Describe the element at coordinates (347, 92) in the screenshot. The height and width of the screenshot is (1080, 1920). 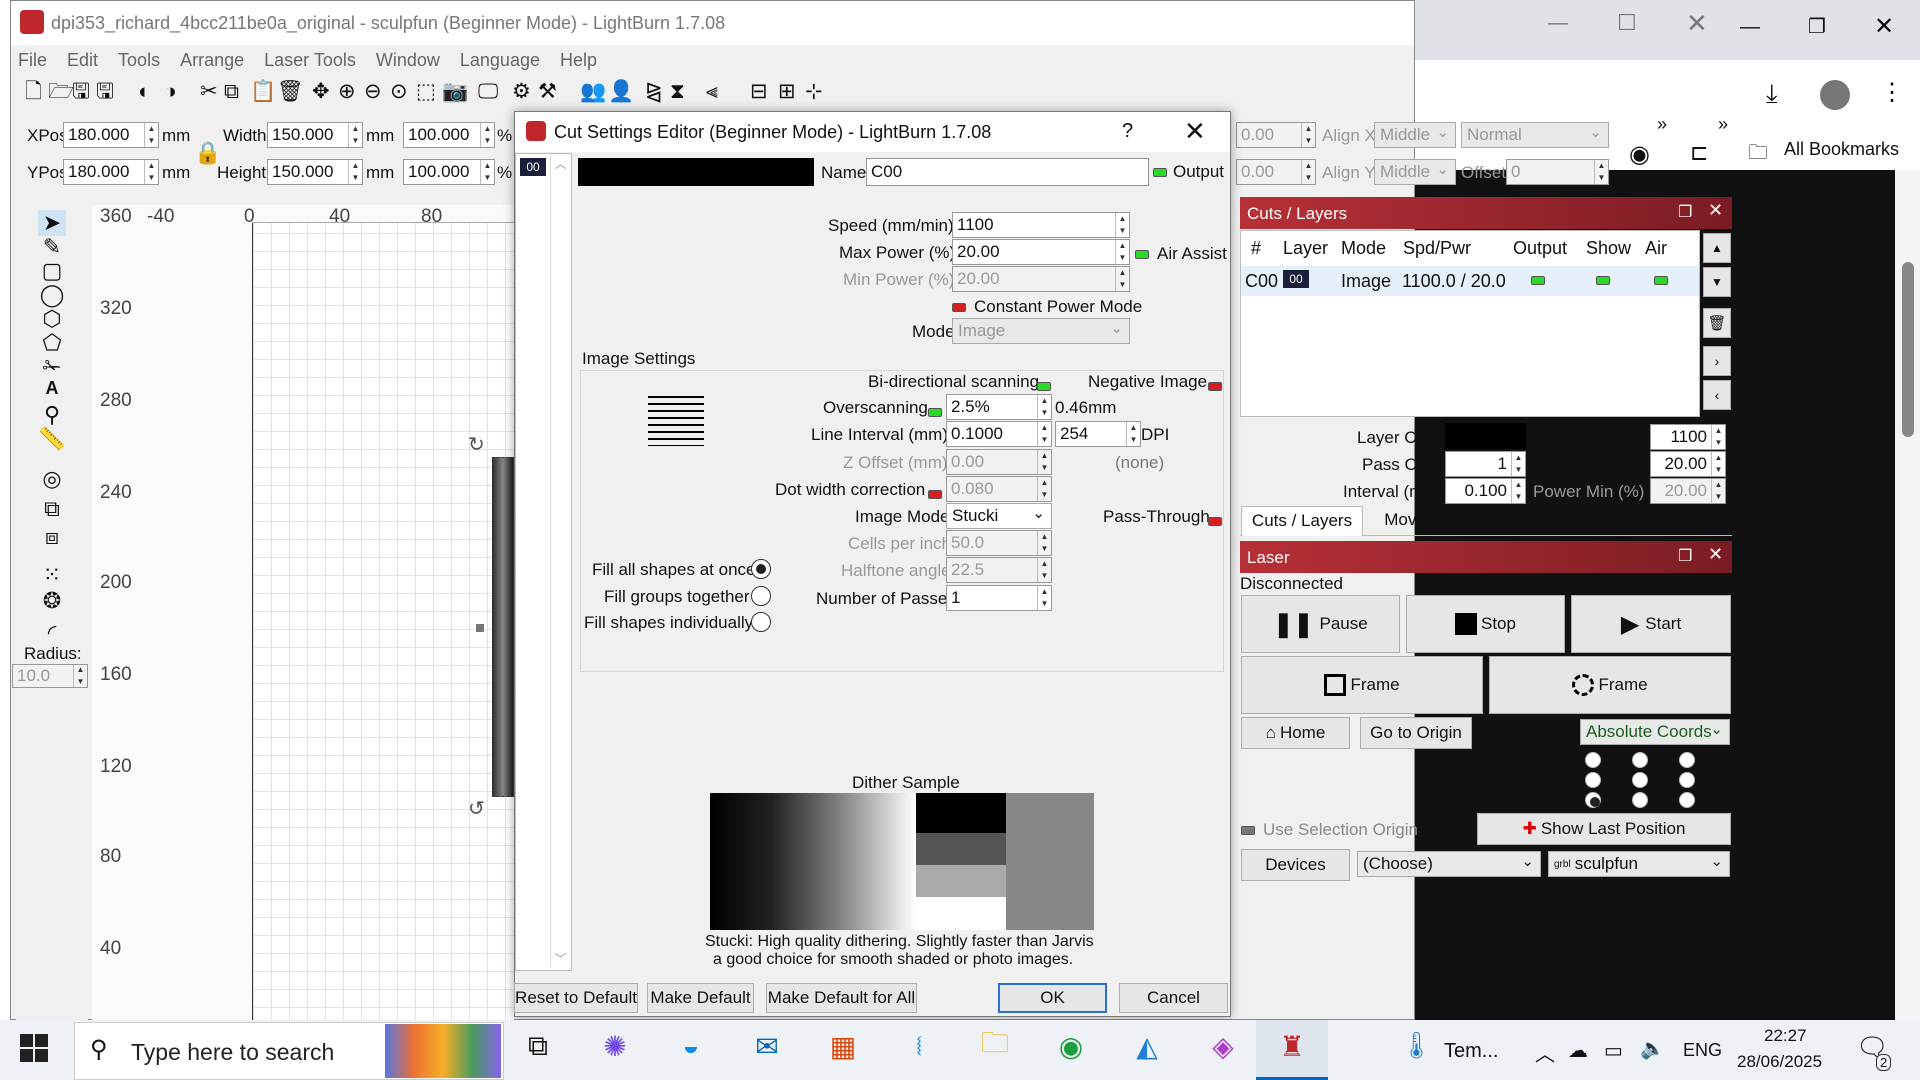
I see `zoom-in-icon: ⊕` at that location.